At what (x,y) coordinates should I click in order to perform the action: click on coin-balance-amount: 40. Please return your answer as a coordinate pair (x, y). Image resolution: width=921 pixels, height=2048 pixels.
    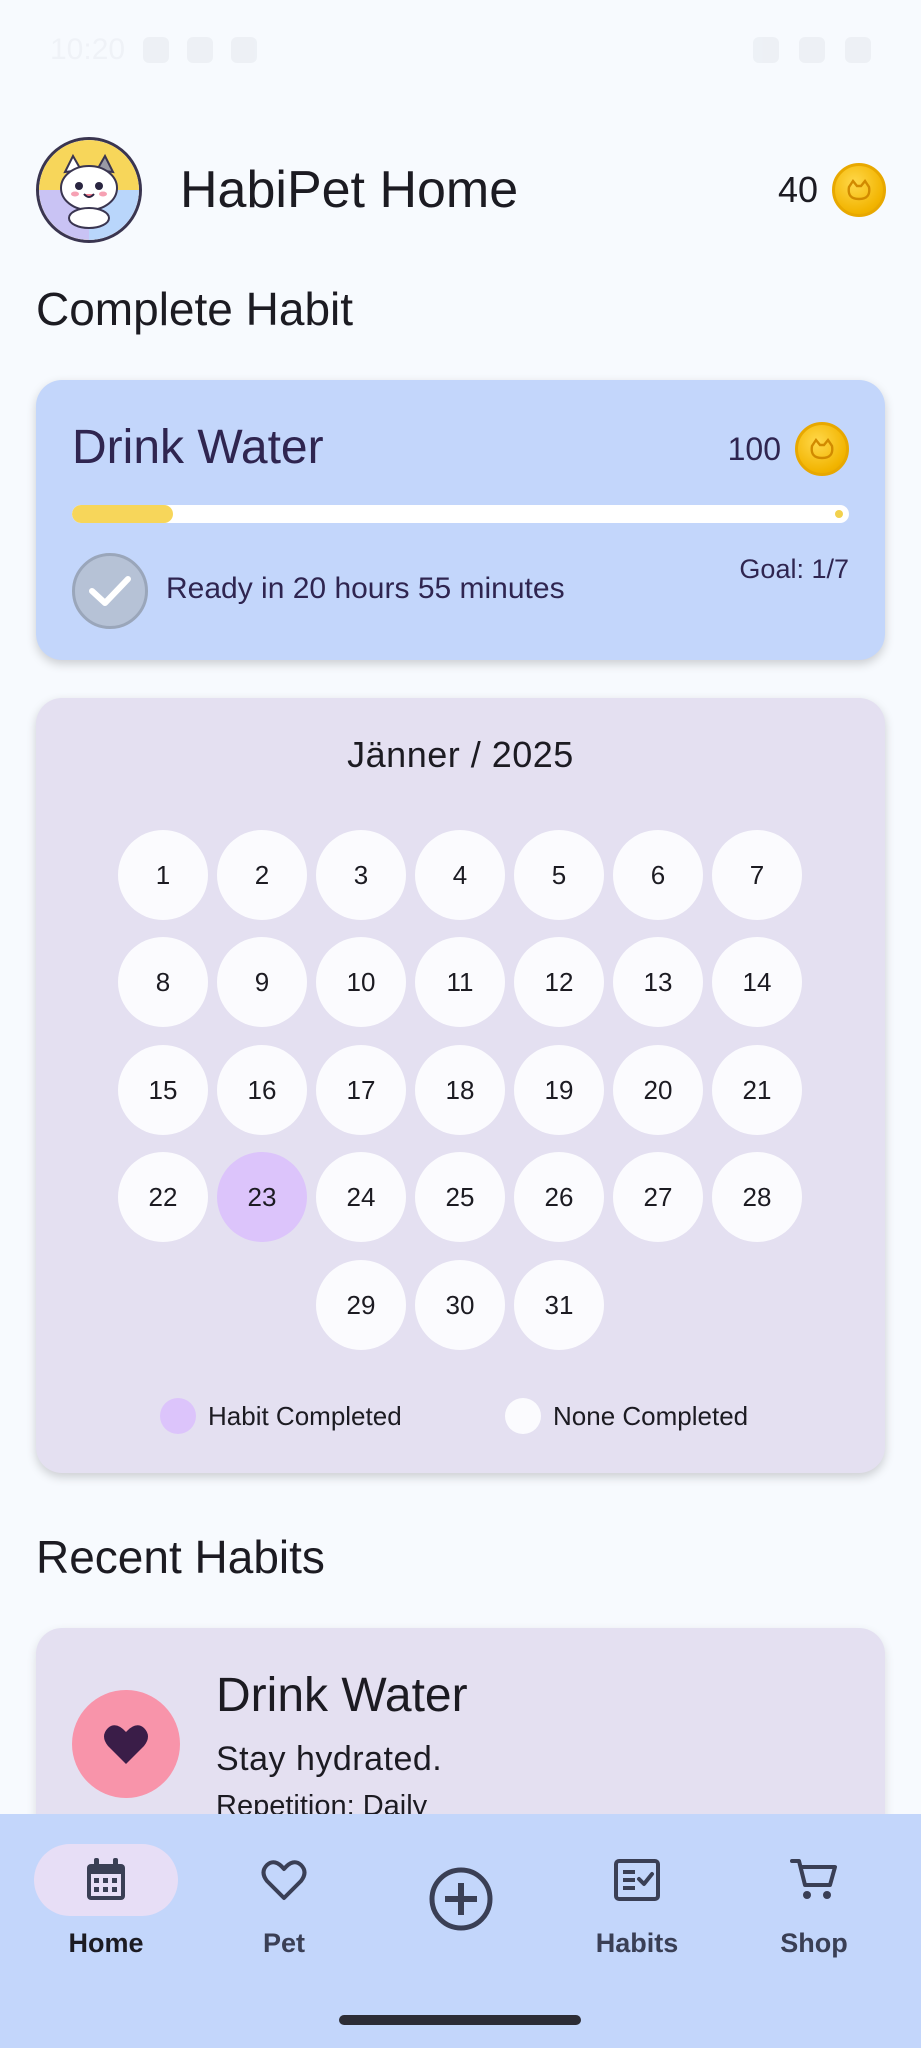
    Looking at the image, I should click on (797, 189).